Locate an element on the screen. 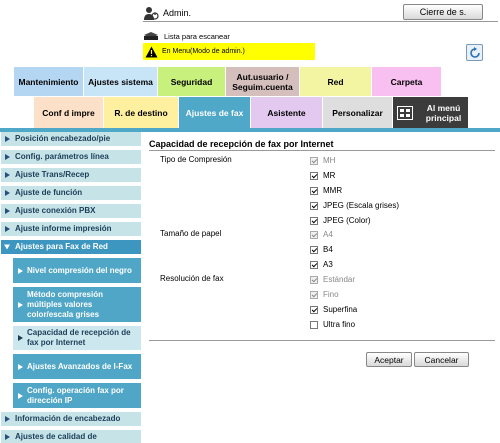 The width and height of the screenshot is (500, 443). scan-queue-status: Lista para escanear is located at coordinates (186, 36).